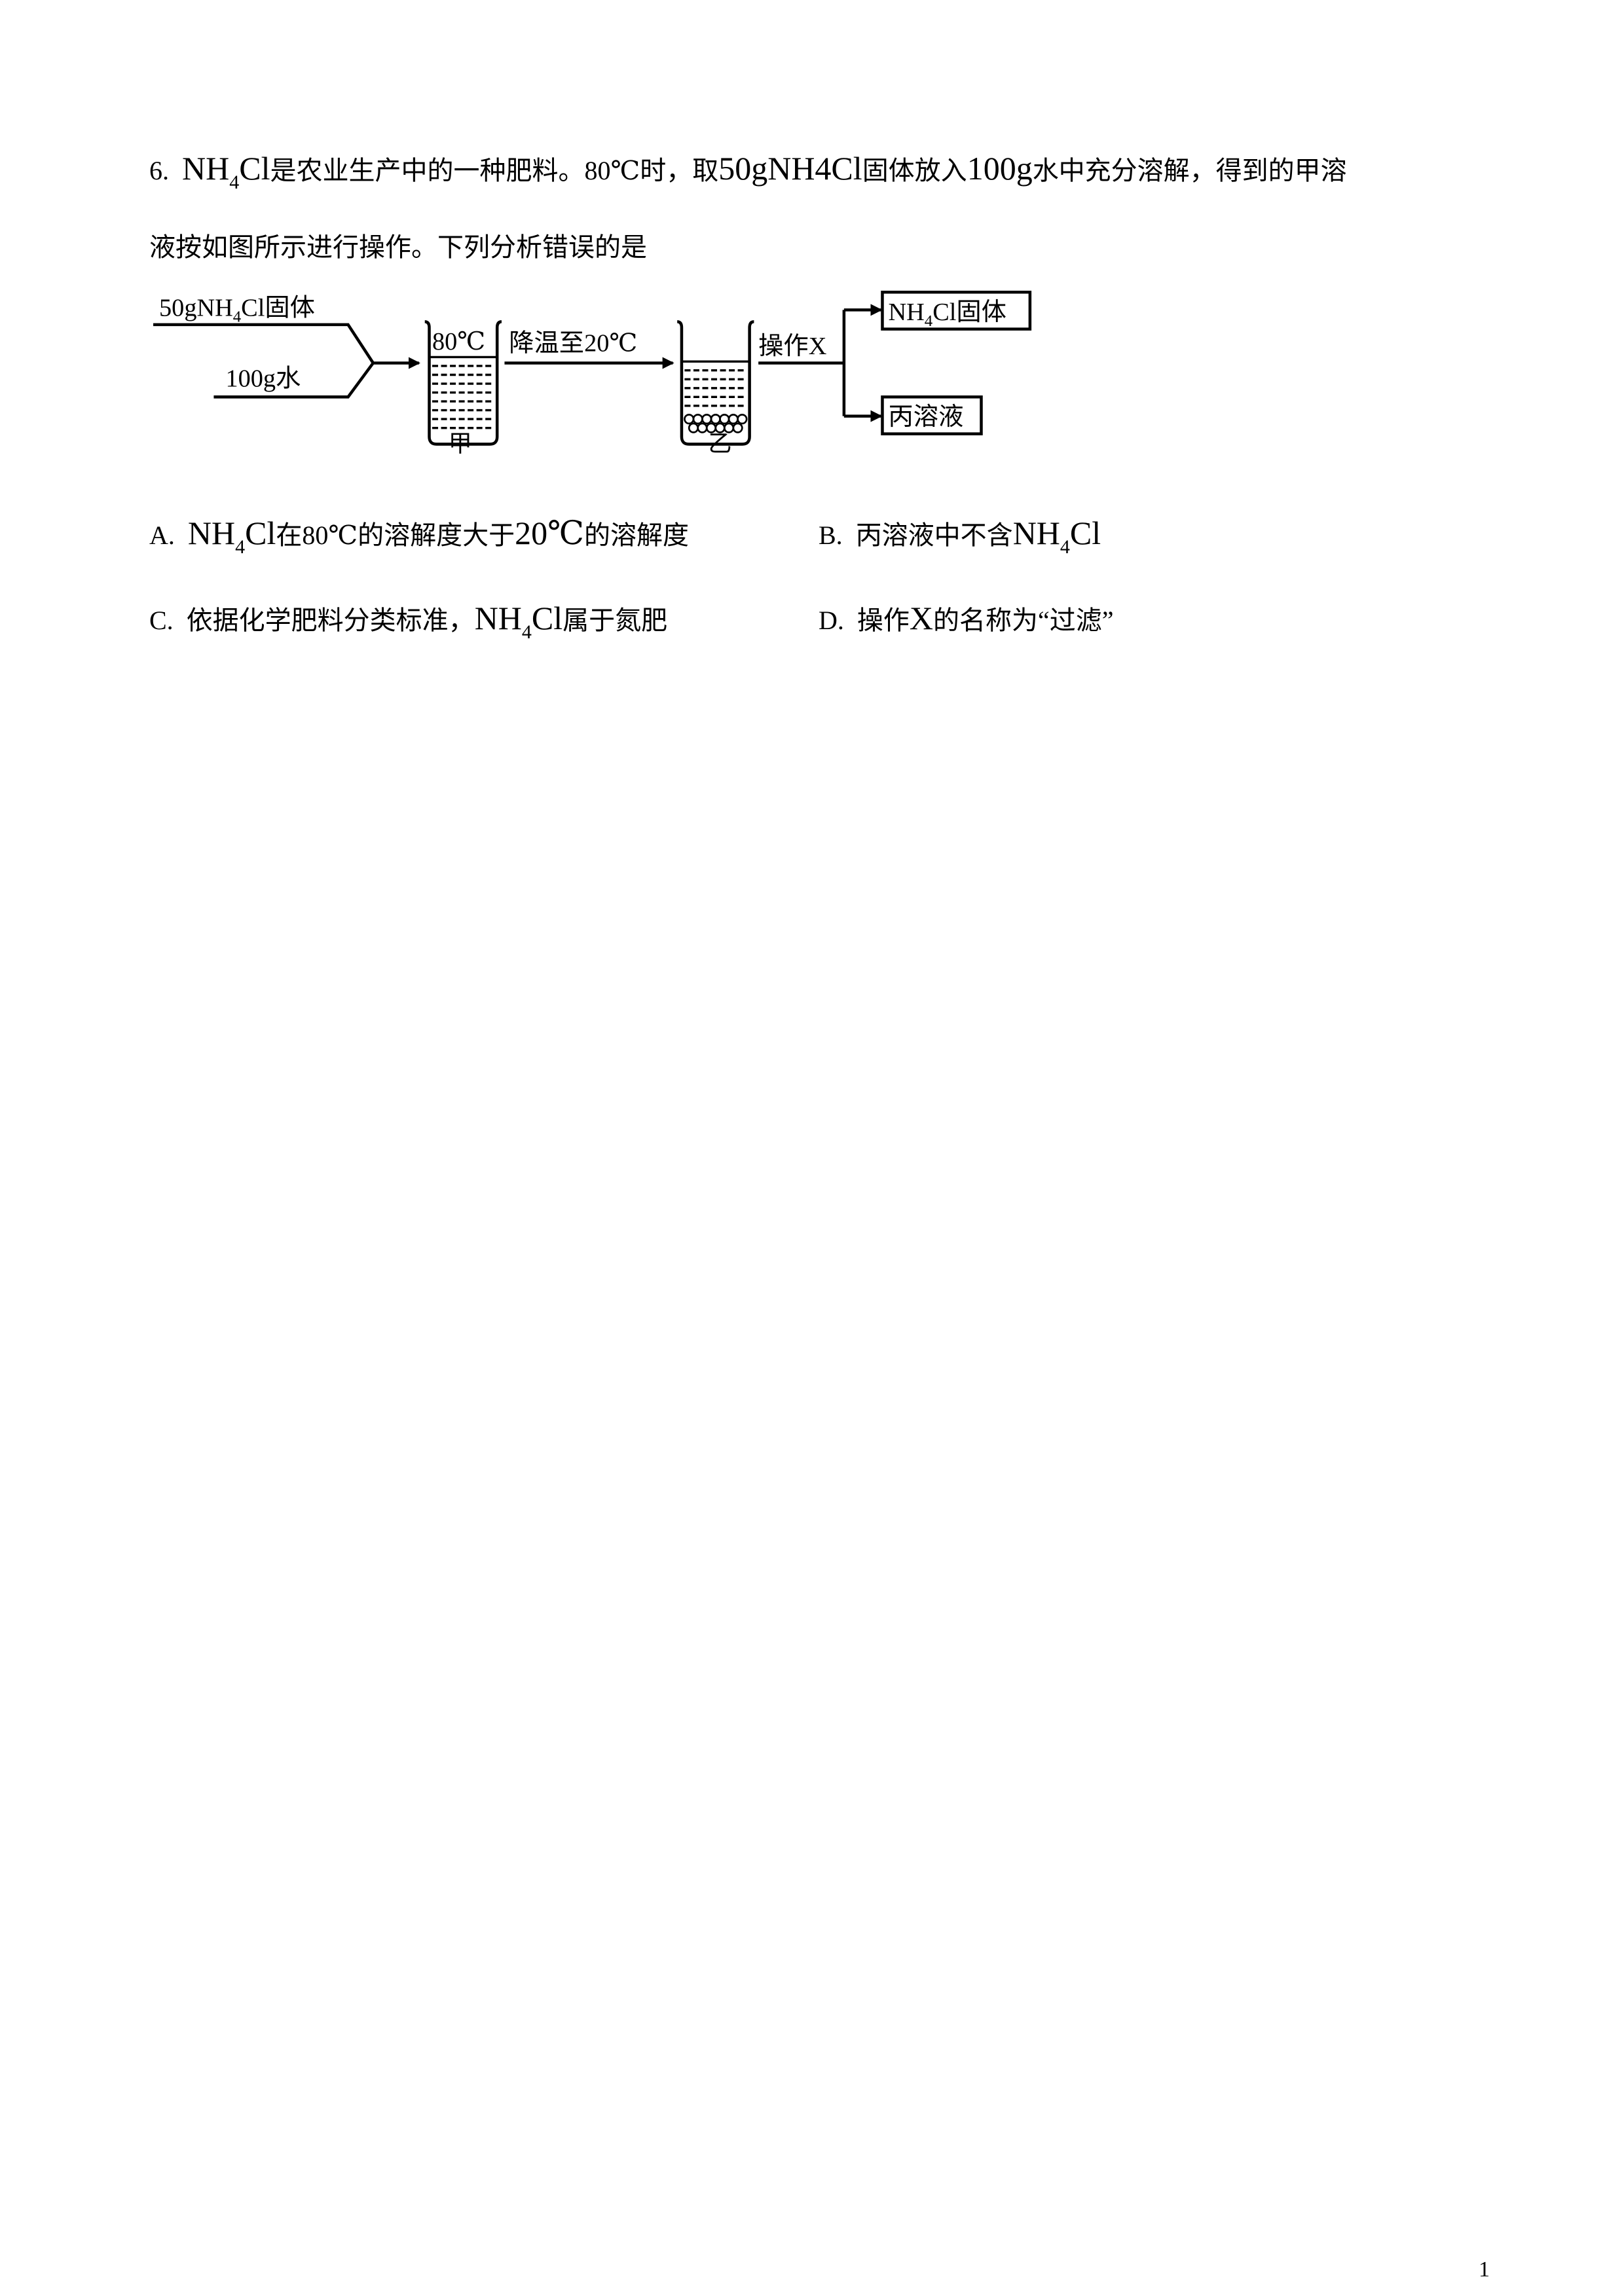  What do you see at coordinates (162, 535) in the screenshot?
I see `option-letter: A.` at bounding box center [162, 535].